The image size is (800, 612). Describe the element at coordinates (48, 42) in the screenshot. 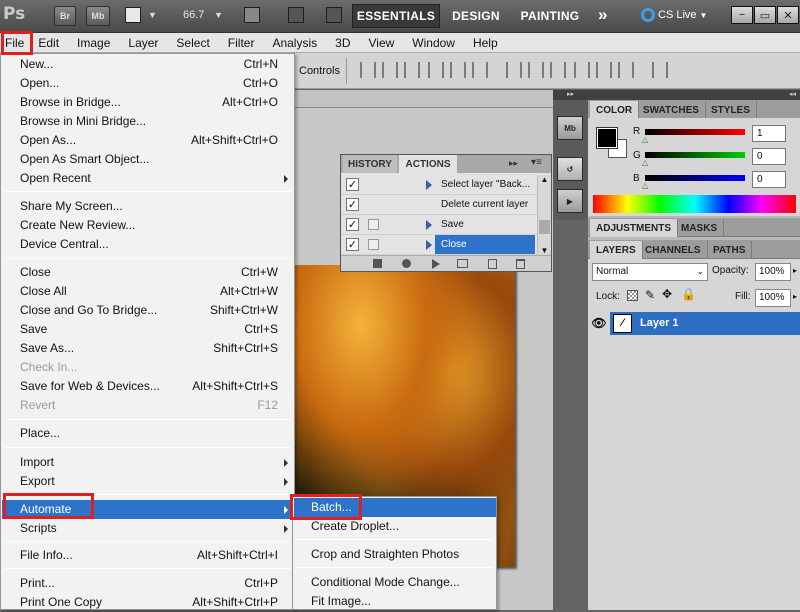

I see `menu-edit: Edit` at that location.